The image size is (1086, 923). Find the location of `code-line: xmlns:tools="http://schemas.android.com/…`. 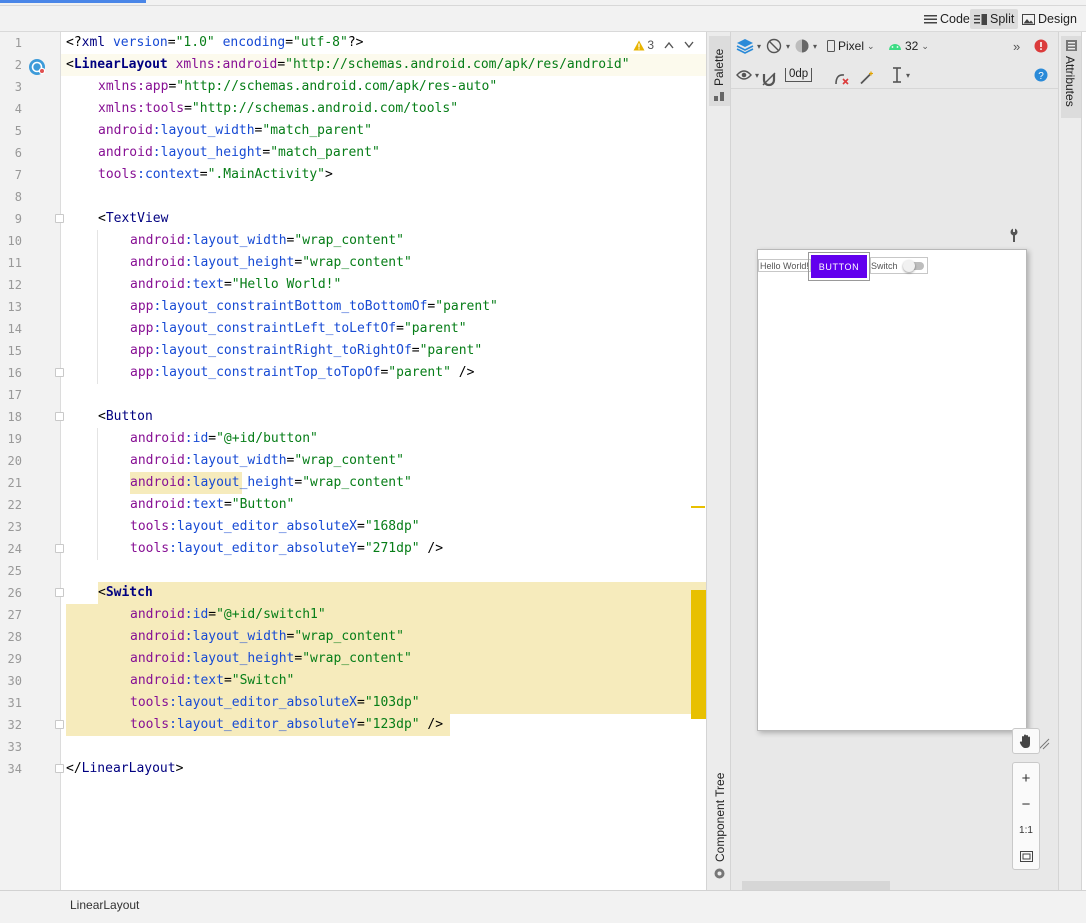

code-line: xmlns:tools="http://schemas.android.com/… is located at coordinates (383, 109).